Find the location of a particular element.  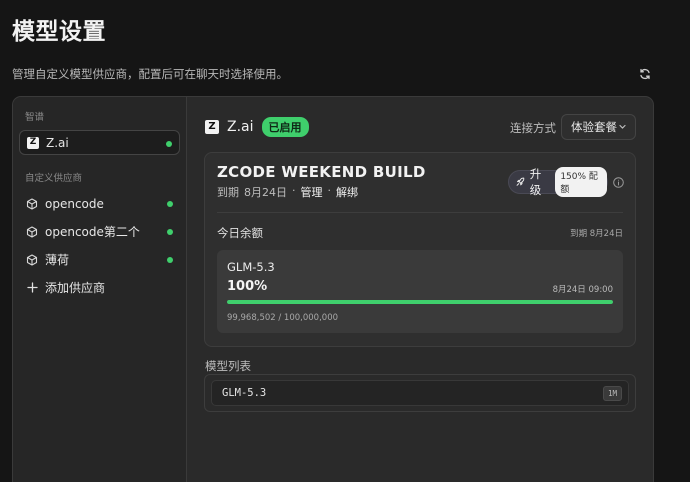

model-list-item: GLM-5.3 1M is located at coordinates (420, 393).